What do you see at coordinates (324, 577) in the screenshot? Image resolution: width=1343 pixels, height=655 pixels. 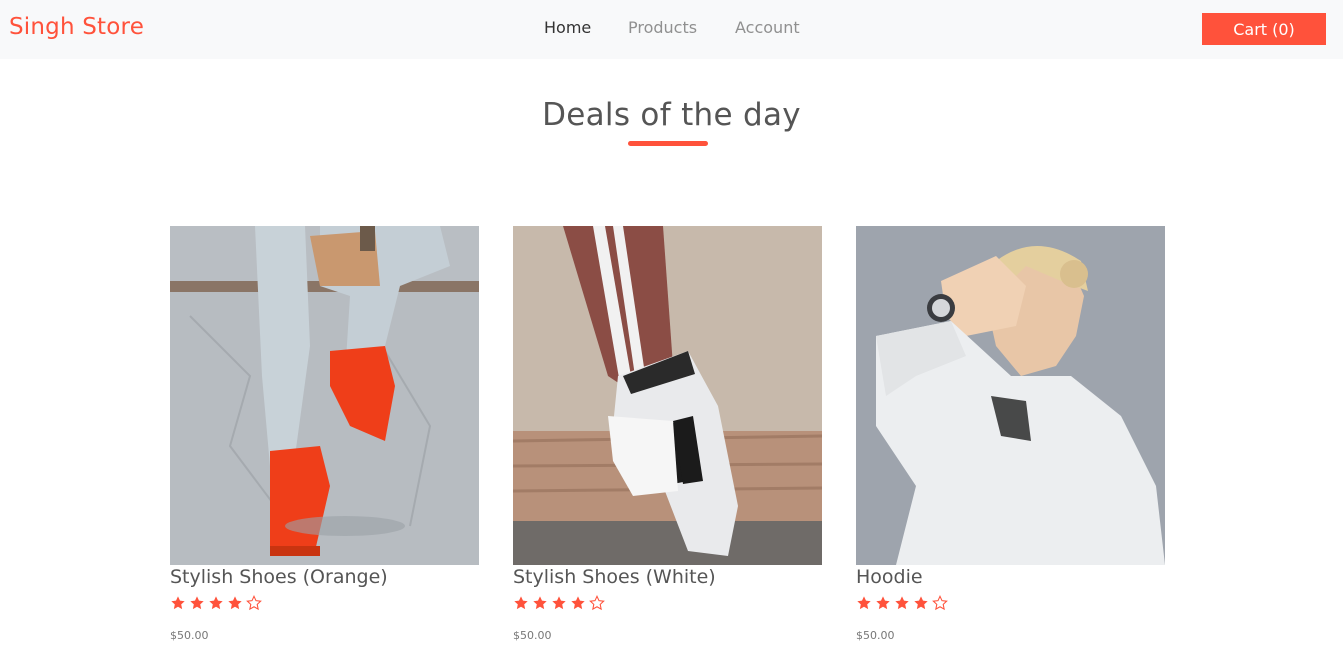 I see `product-name: Stylish Shoes (Orange)` at bounding box center [324, 577].